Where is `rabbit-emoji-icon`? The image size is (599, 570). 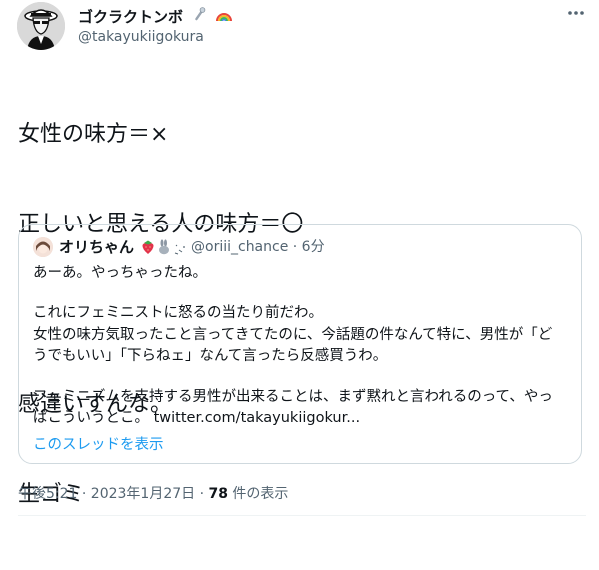 rabbit-emoji-icon is located at coordinates (164, 249).